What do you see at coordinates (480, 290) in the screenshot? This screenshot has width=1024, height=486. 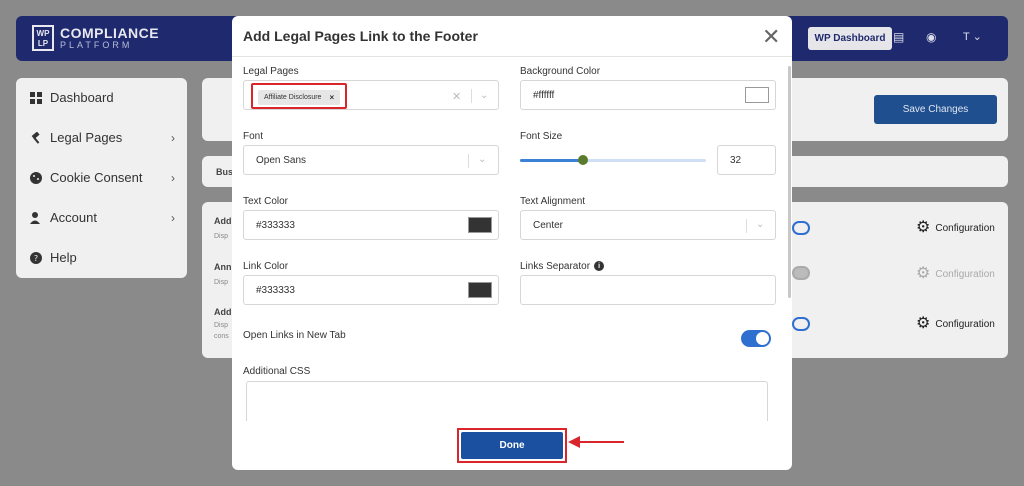 I see `link-color-swatch` at bounding box center [480, 290].